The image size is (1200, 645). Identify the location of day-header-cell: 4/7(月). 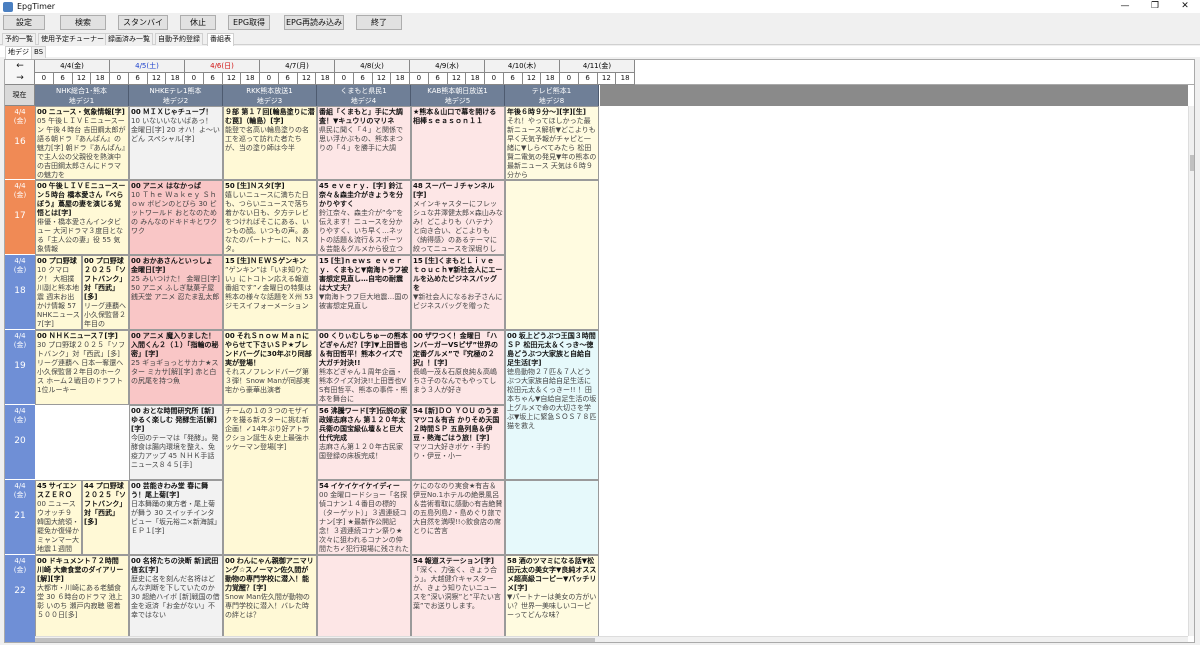
(297, 66).